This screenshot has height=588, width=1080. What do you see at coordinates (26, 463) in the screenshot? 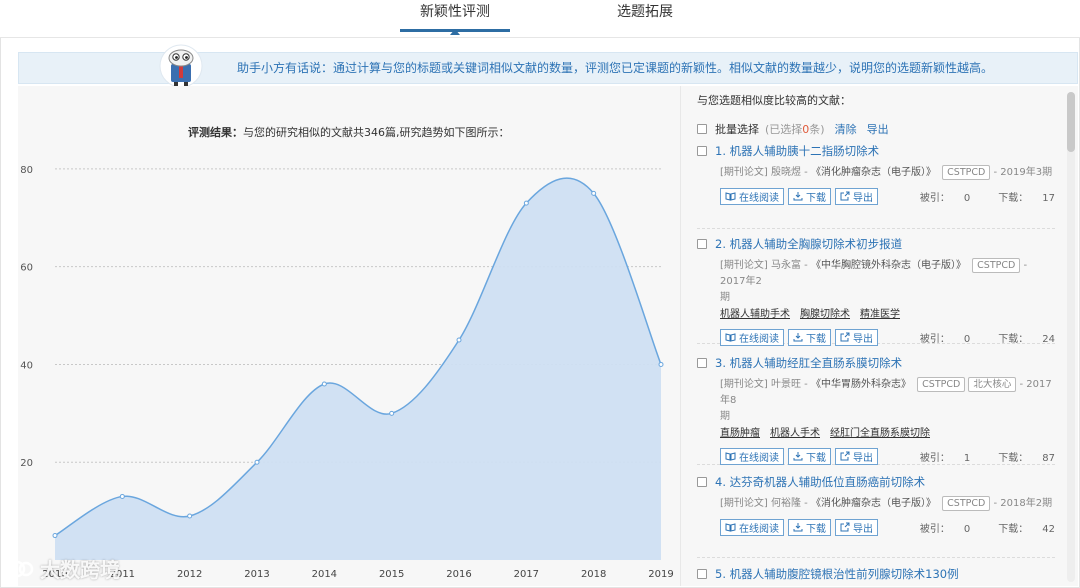
I see `y-tick-label: 20` at bounding box center [26, 463].